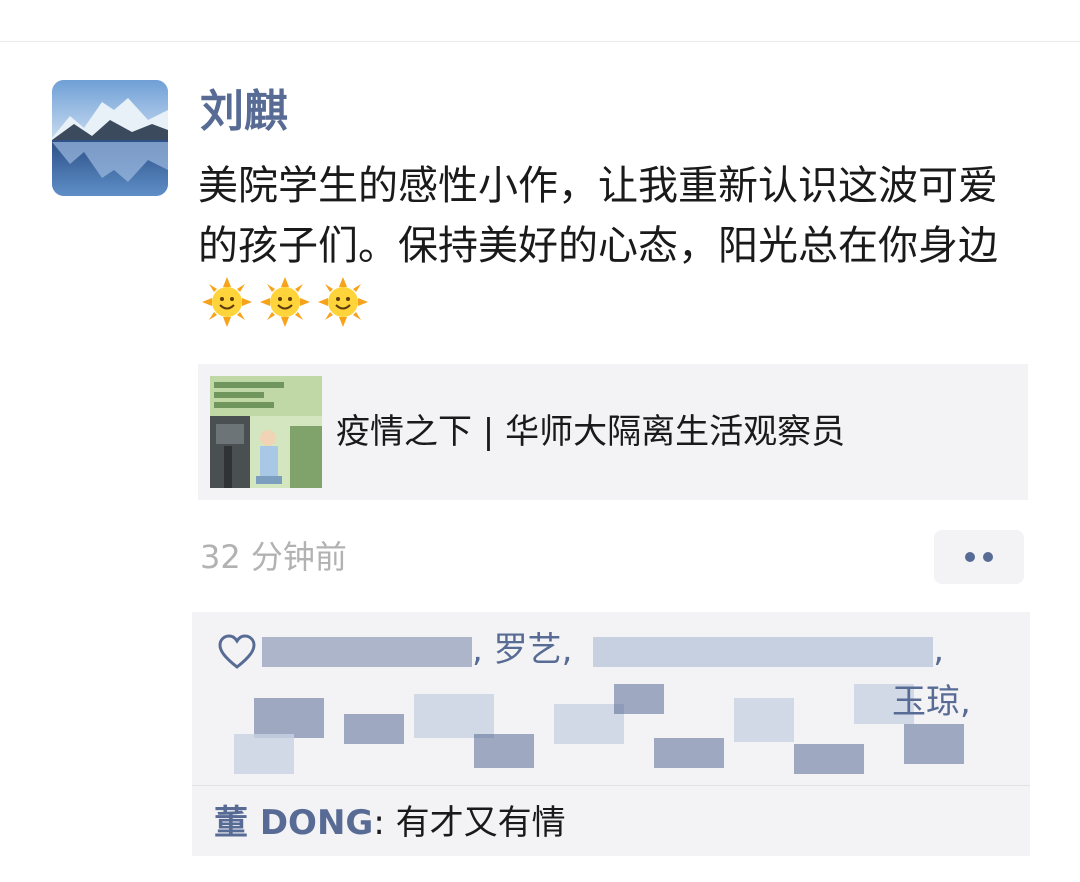 The height and width of the screenshot is (882, 1080). What do you see at coordinates (110, 138) in the screenshot?
I see `avatar` at bounding box center [110, 138].